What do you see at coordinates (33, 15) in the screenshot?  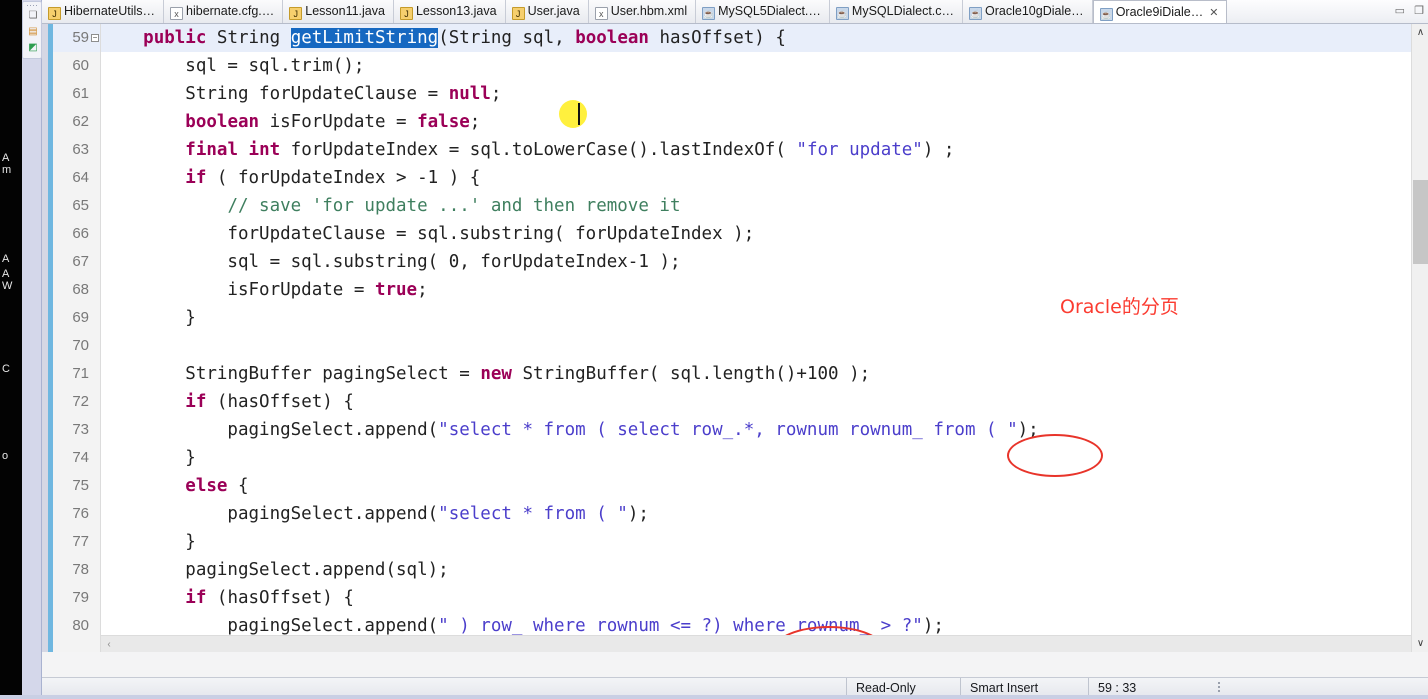 I see `restore-view-icon: ❏` at bounding box center [33, 15].